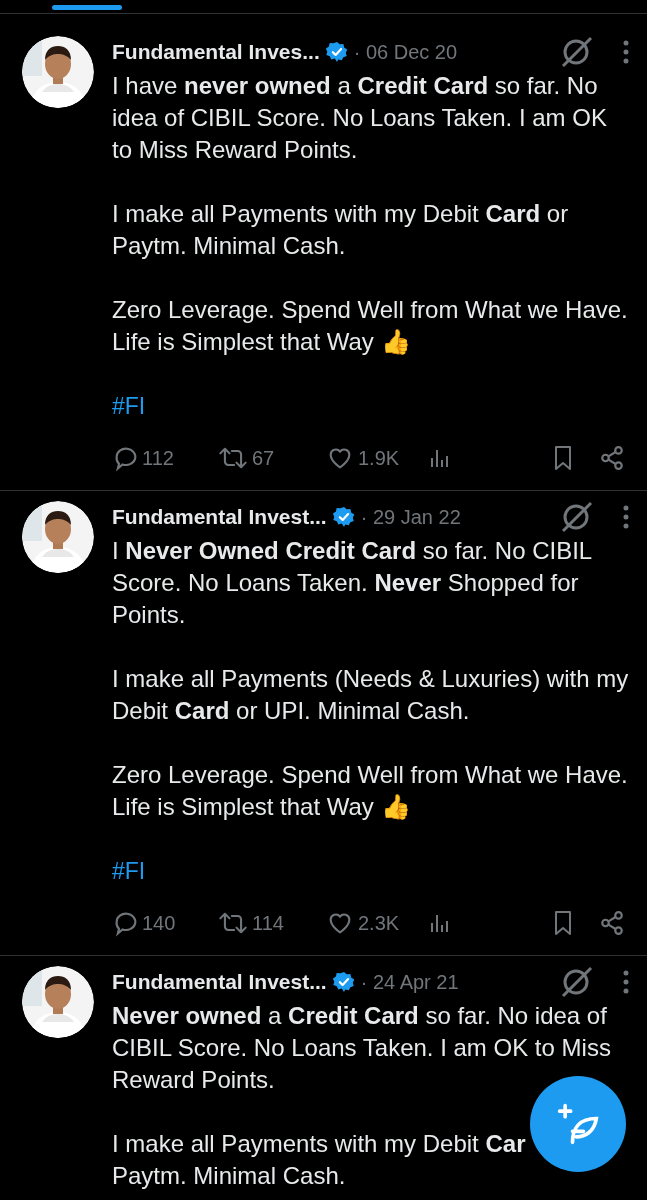 This screenshot has height=1200, width=647. What do you see at coordinates (578, 1124) in the screenshot?
I see `compose-icon` at bounding box center [578, 1124].